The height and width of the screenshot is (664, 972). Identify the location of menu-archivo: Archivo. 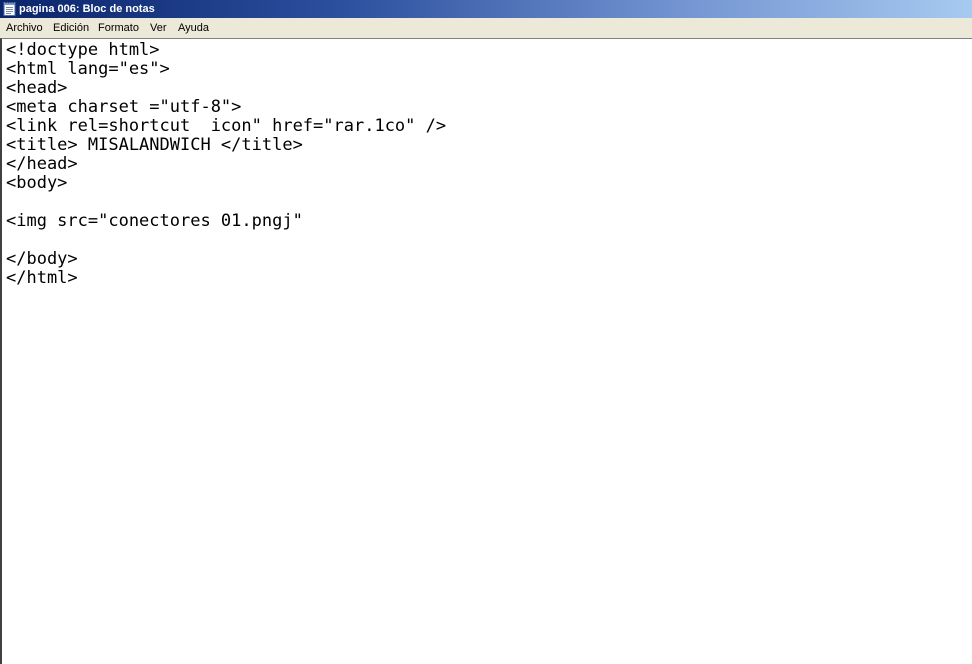
(24, 28).